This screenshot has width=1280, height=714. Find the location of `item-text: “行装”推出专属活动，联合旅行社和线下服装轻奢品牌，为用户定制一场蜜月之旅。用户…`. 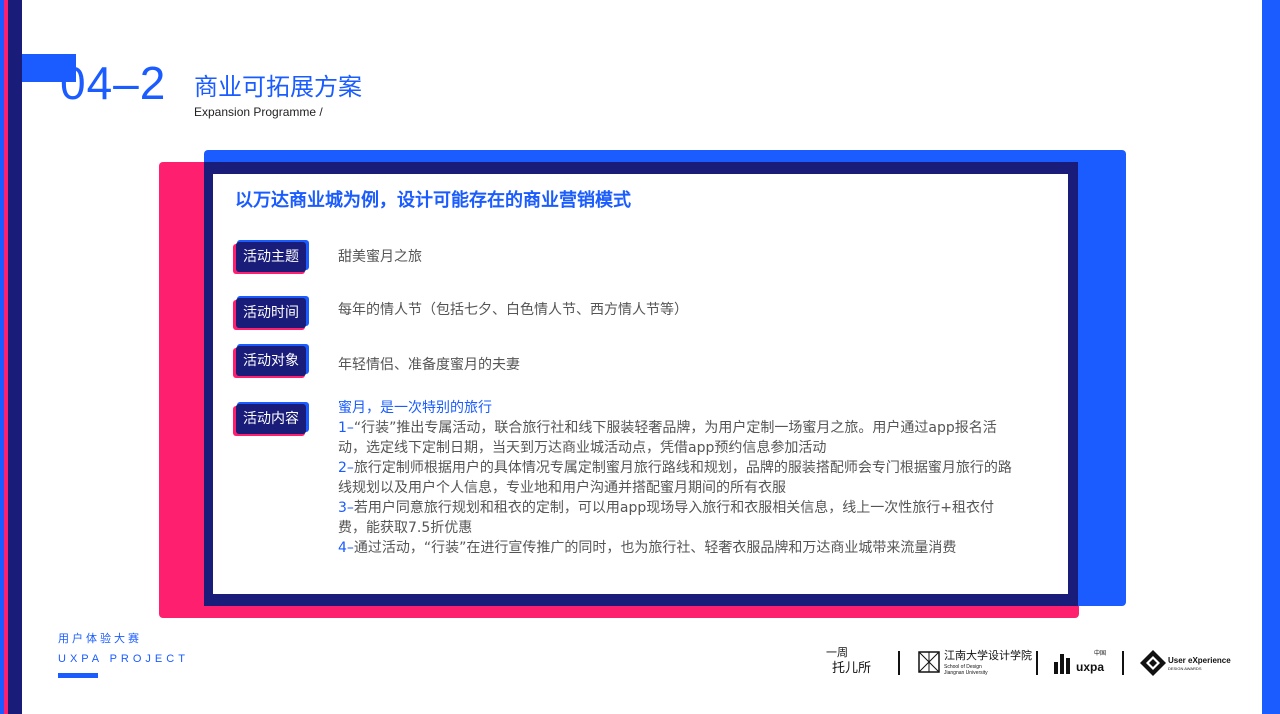

item-text: “行装”推出专属活动，联合旅行社和线下服装轻奢品牌，为用户定制一场蜜月之旅。用户… is located at coordinates (667, 438).